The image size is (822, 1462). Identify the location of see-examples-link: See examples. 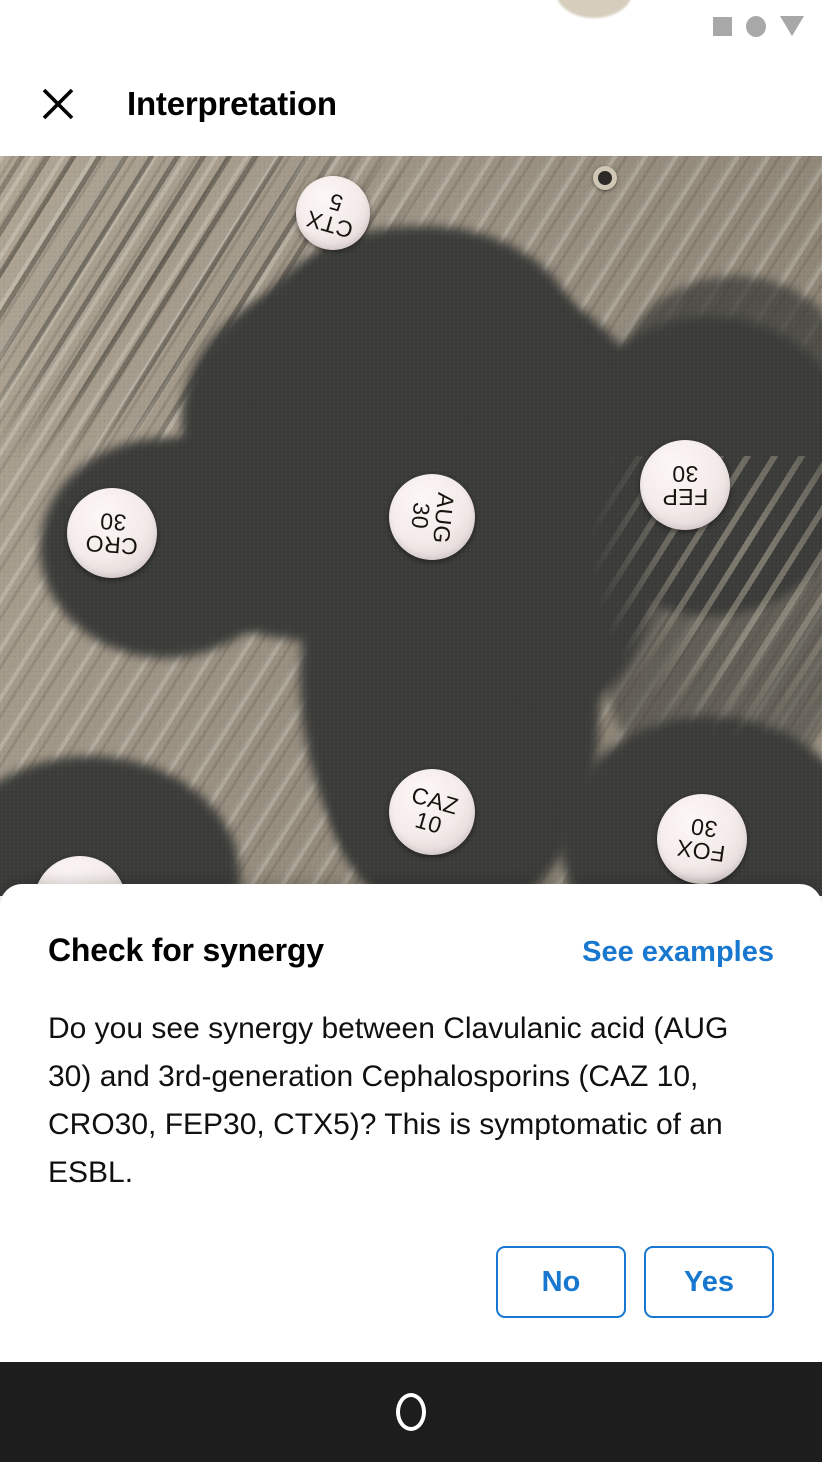
(678, 952).